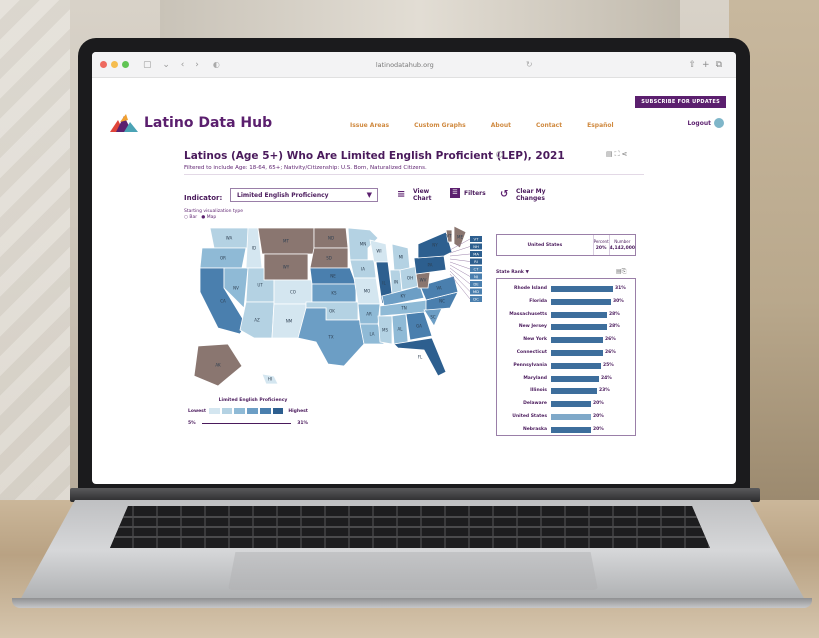  What do you see at coordinates (414, 174) in the screenshot?
I see `title-divider` at bounding box center [414, 174].